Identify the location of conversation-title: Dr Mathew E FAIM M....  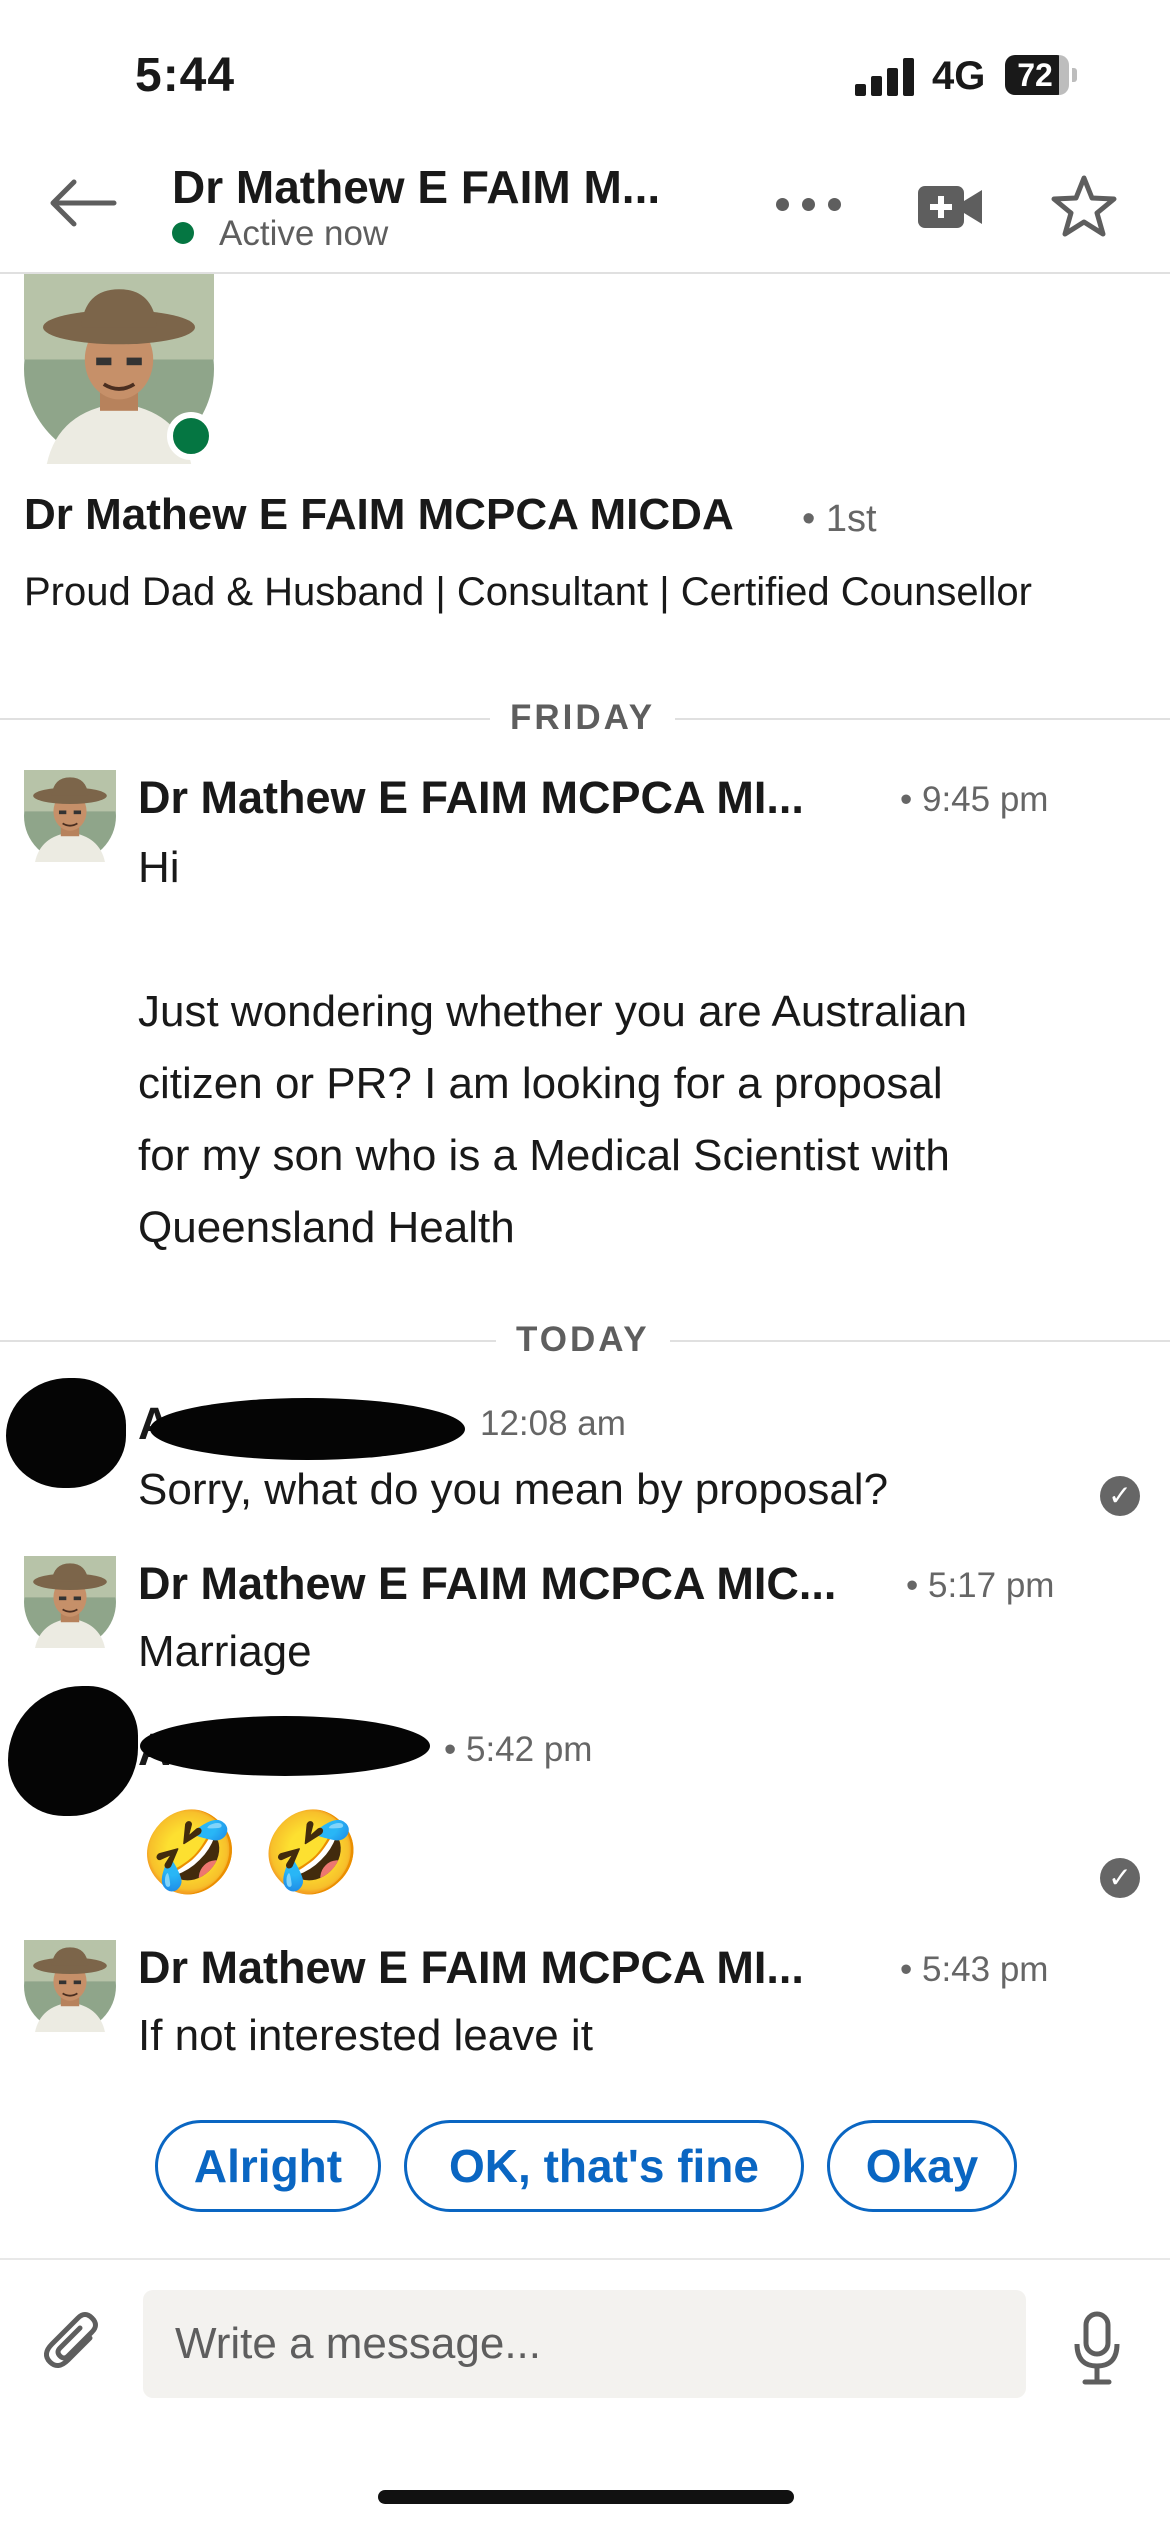
(416, 187).